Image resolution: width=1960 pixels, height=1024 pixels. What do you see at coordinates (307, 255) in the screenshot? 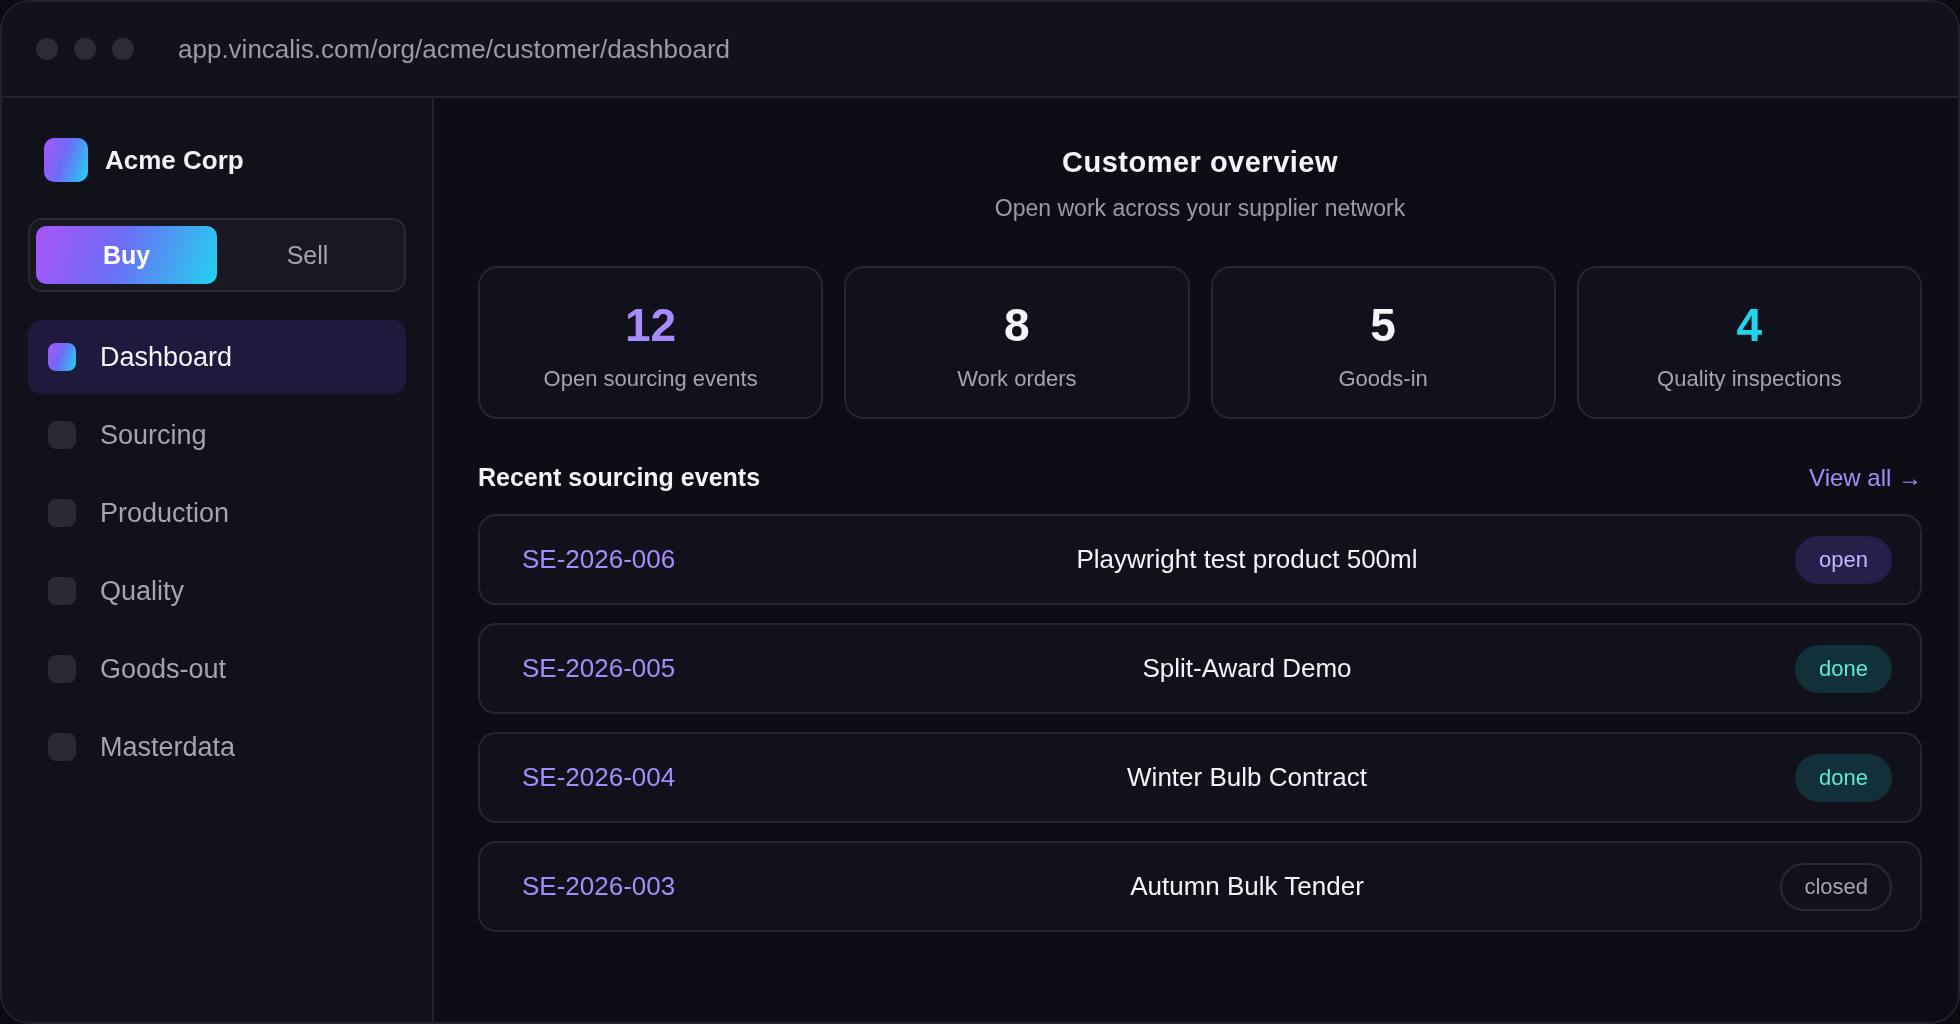
I see `mode-tab: Sell` at bounding box center [307, 255].